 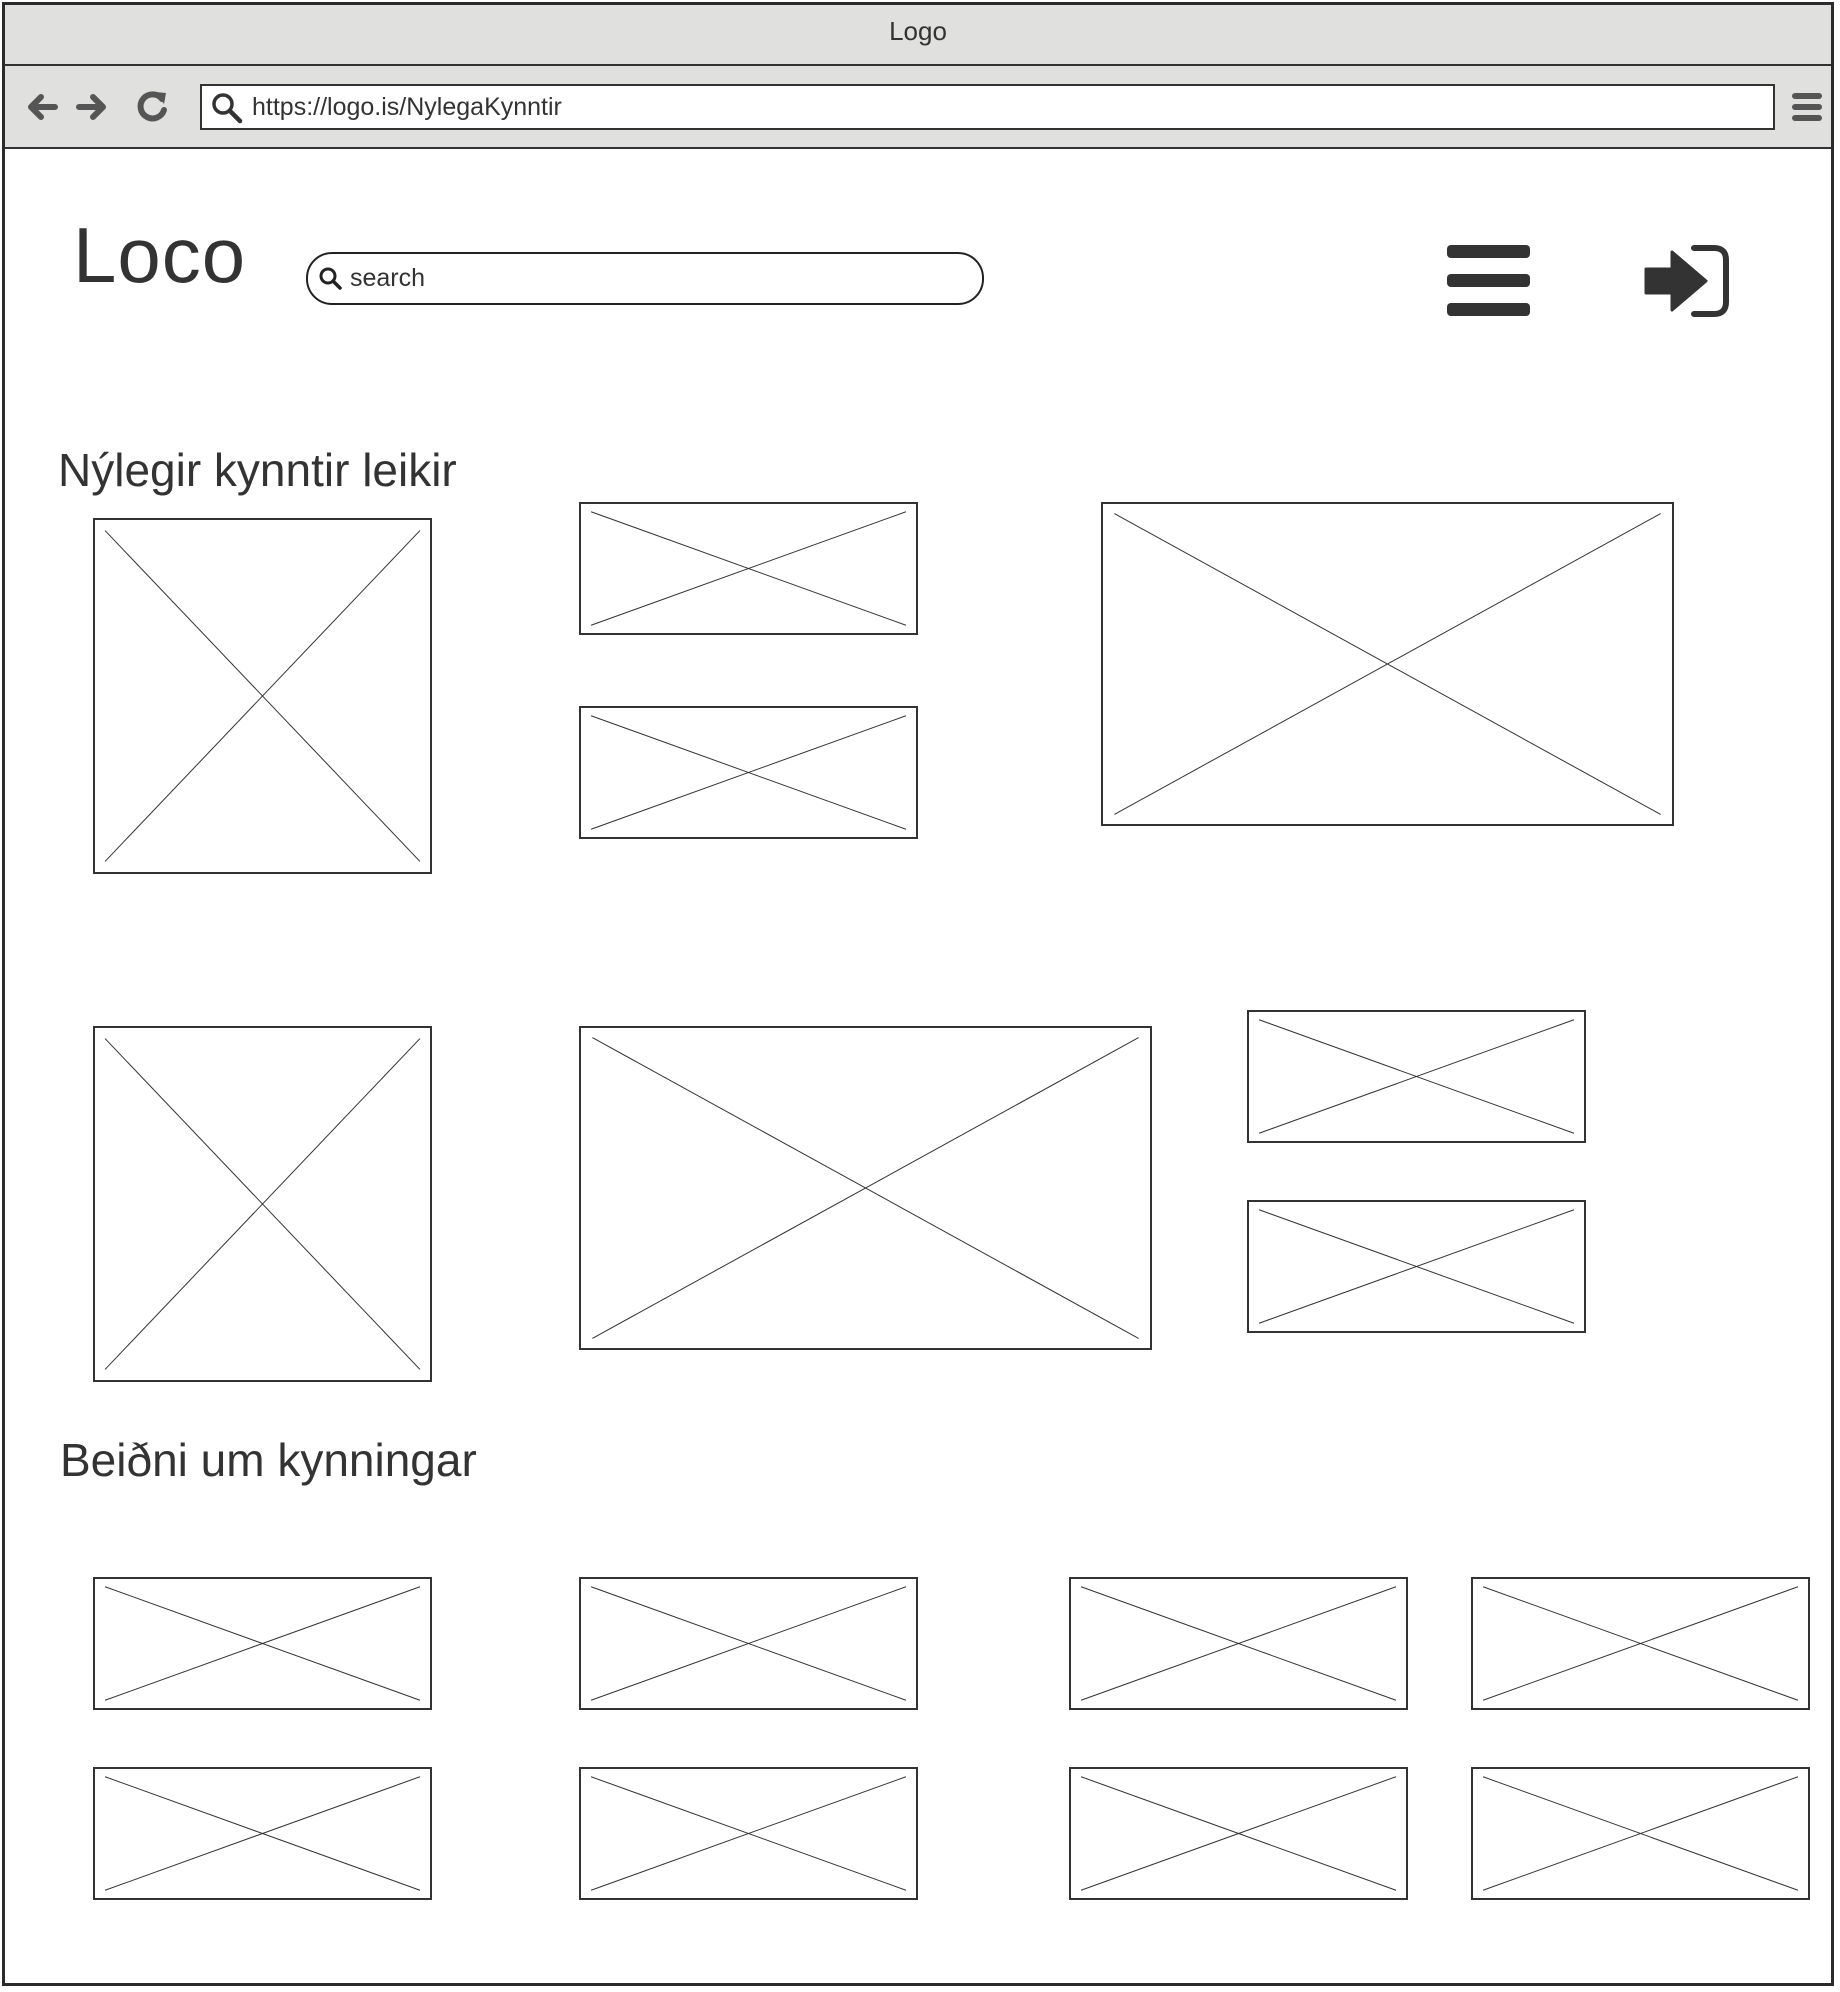 I want to click on section-title-recent: Nýlegir kynntir leikir, so click(x=257, y=470).